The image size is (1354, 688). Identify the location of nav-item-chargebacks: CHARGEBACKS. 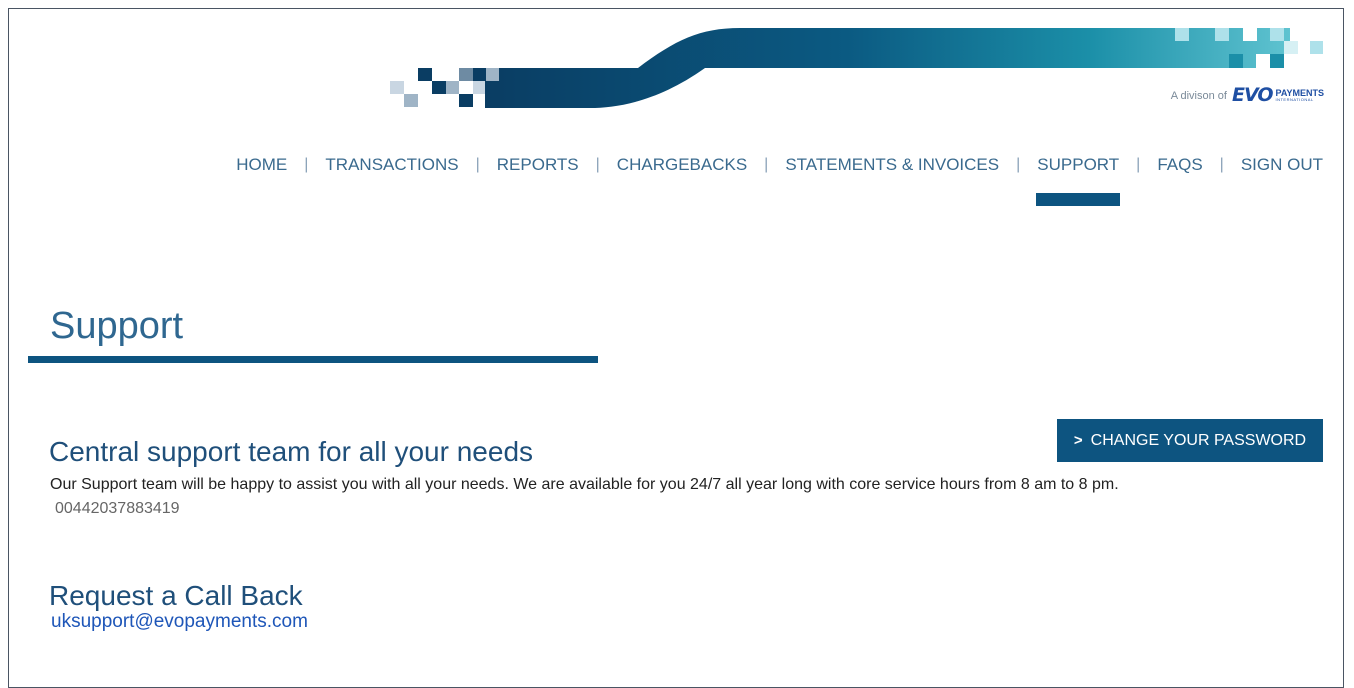
(682, 165).